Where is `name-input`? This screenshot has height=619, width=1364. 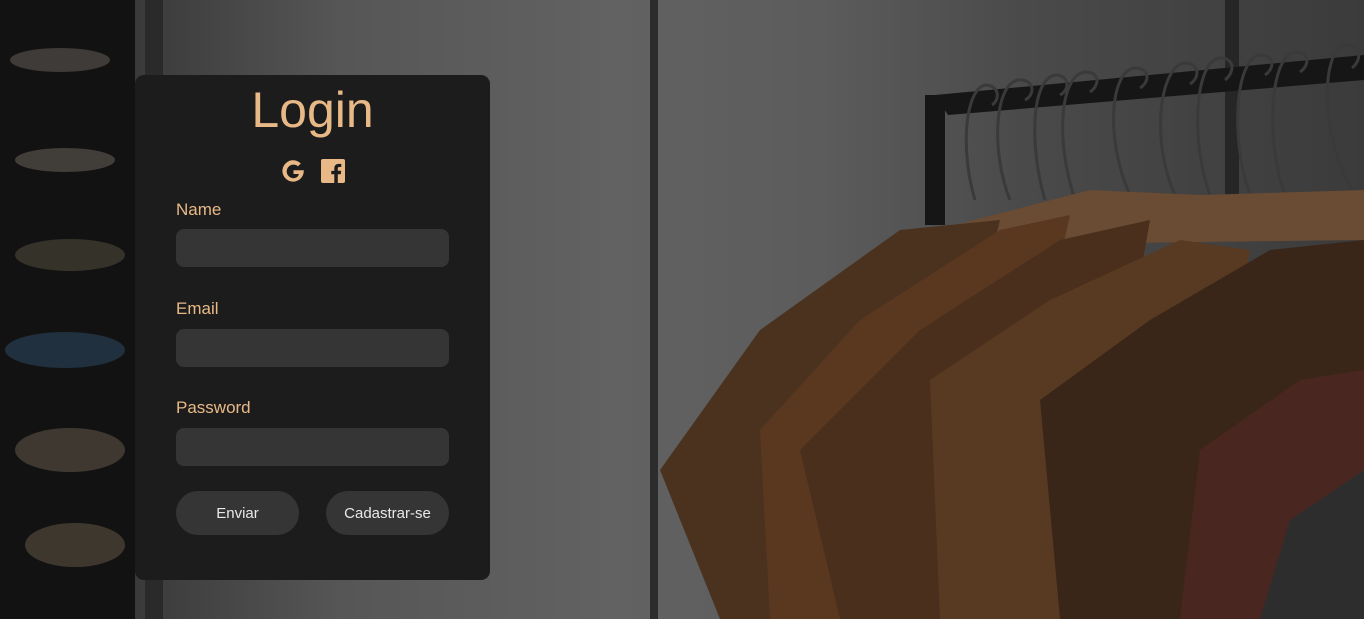
name-input is located at coordinates (312, 248).